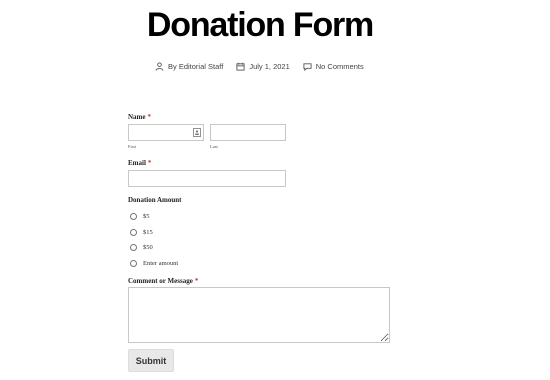 The height and width of the screenshot is (380, 550). What do you see at coordinates (161, 263) in the screenshot?
I see `donation-option-label: Enter amount` at bounding box center [161, 263].